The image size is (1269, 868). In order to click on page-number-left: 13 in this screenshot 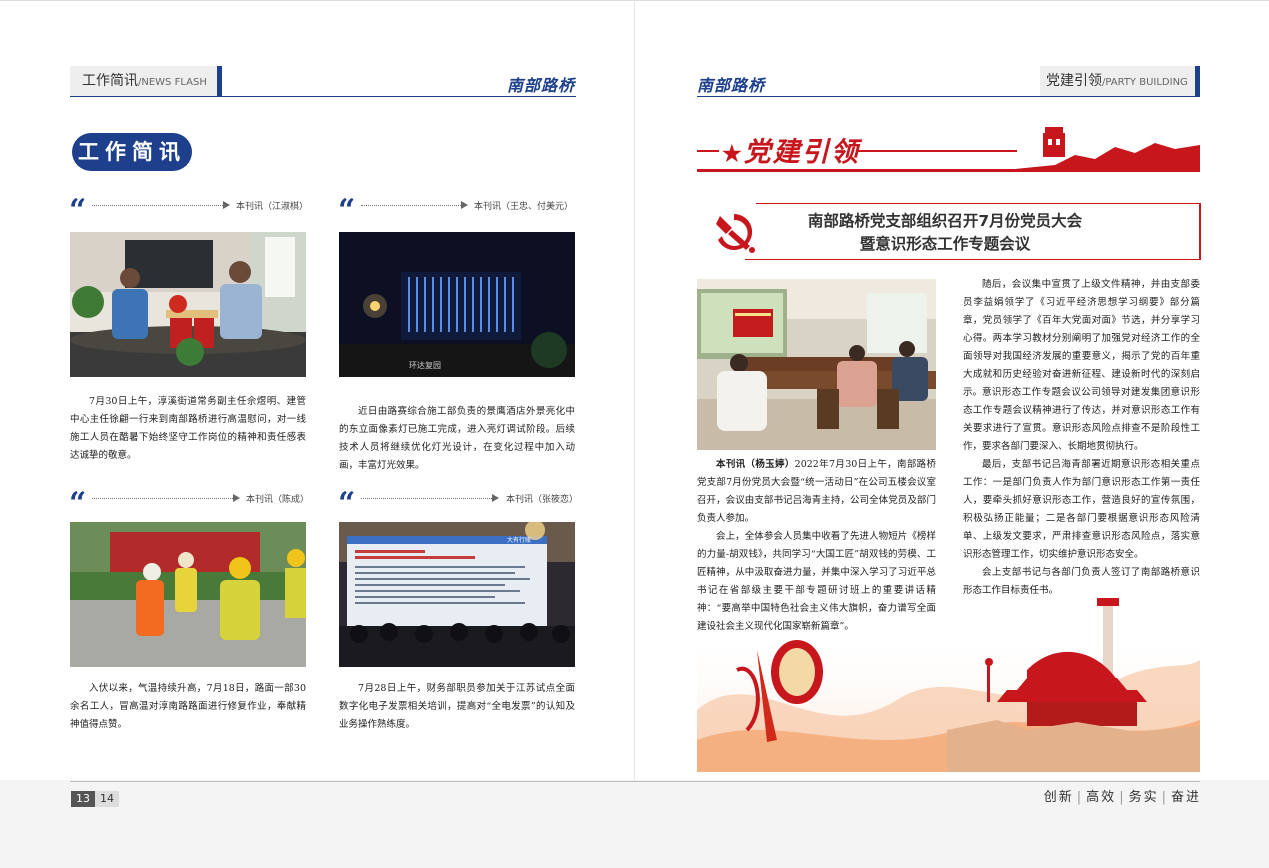, I will do `click(83, 799)`.